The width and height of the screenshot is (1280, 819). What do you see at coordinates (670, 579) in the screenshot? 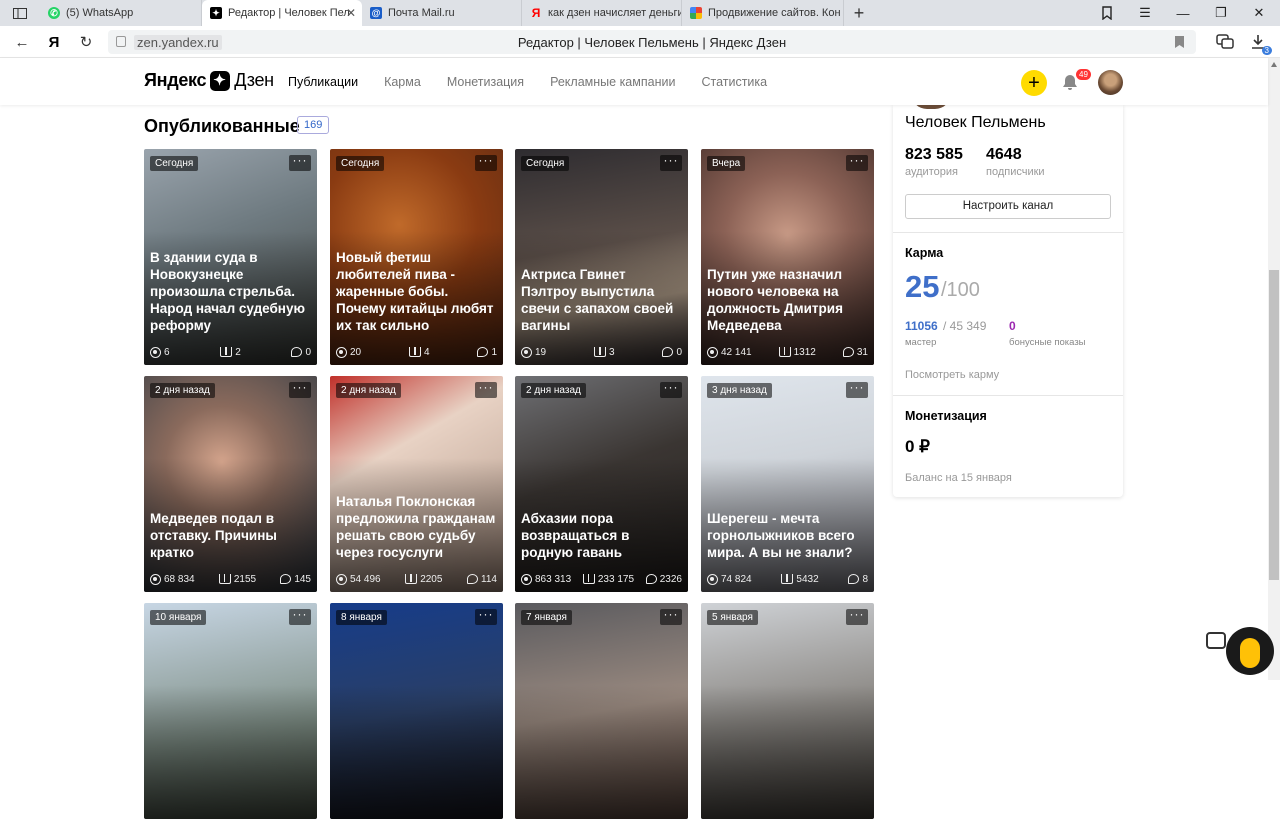
I see `comments-count: 2326` at bounding box center [670, 579].